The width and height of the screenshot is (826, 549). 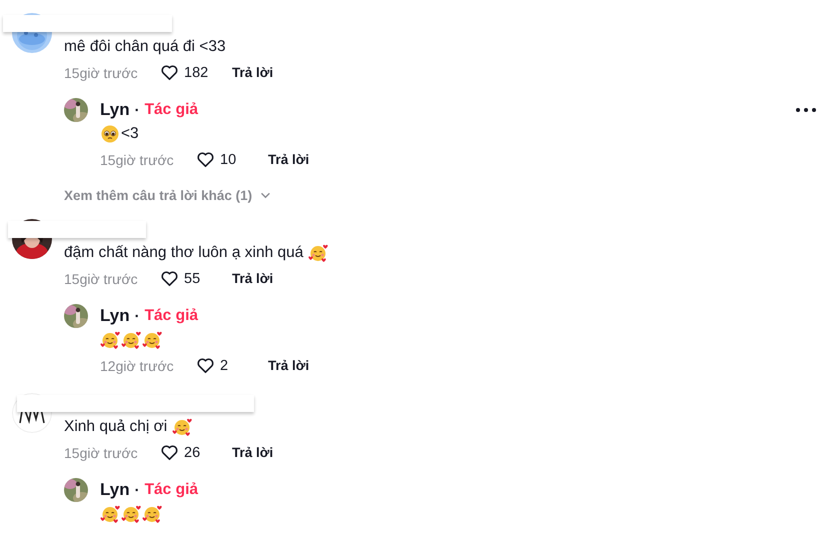 I want to click on comment-text: Xinh quả chị ơi, so click(x=116, y=427).